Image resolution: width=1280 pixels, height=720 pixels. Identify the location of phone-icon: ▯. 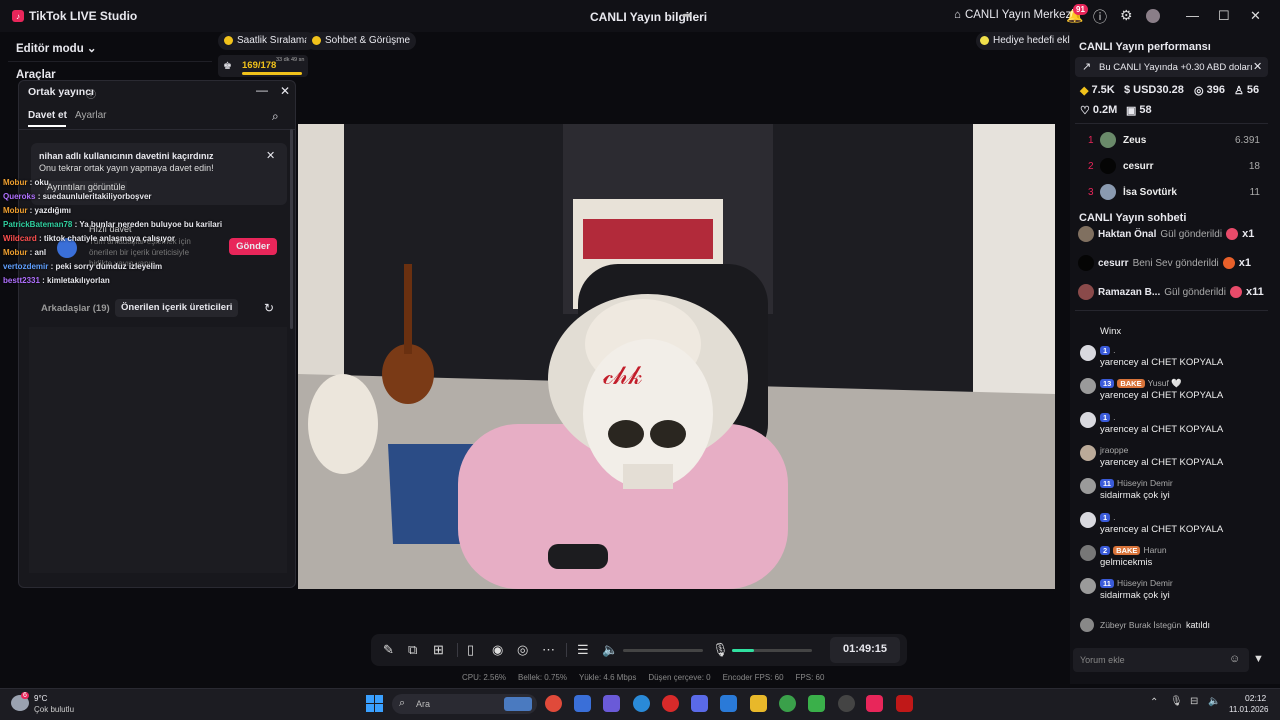
(470, 650).